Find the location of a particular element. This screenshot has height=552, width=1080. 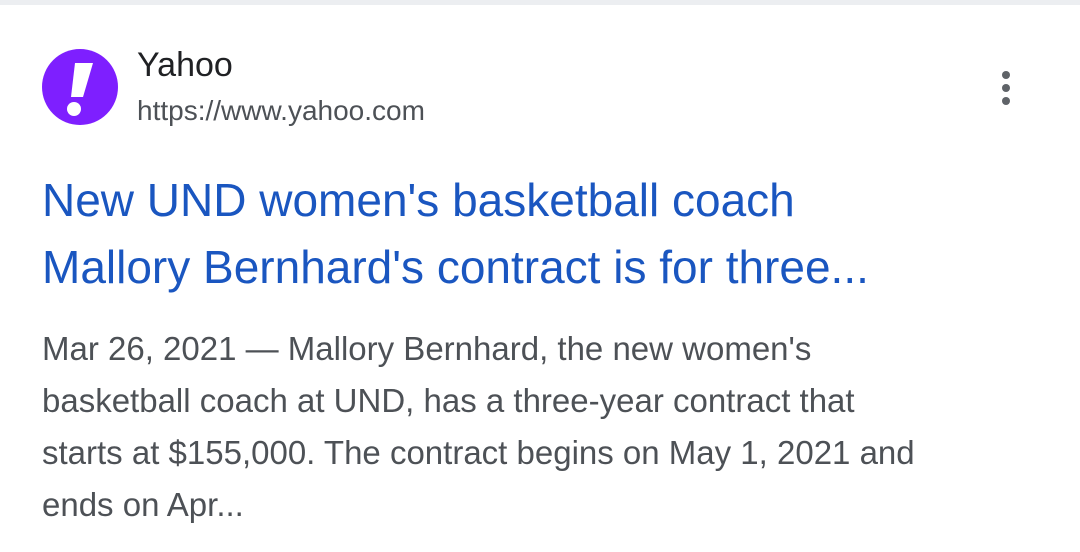

site-name: Yahoo is located at coordinates (185, 65).